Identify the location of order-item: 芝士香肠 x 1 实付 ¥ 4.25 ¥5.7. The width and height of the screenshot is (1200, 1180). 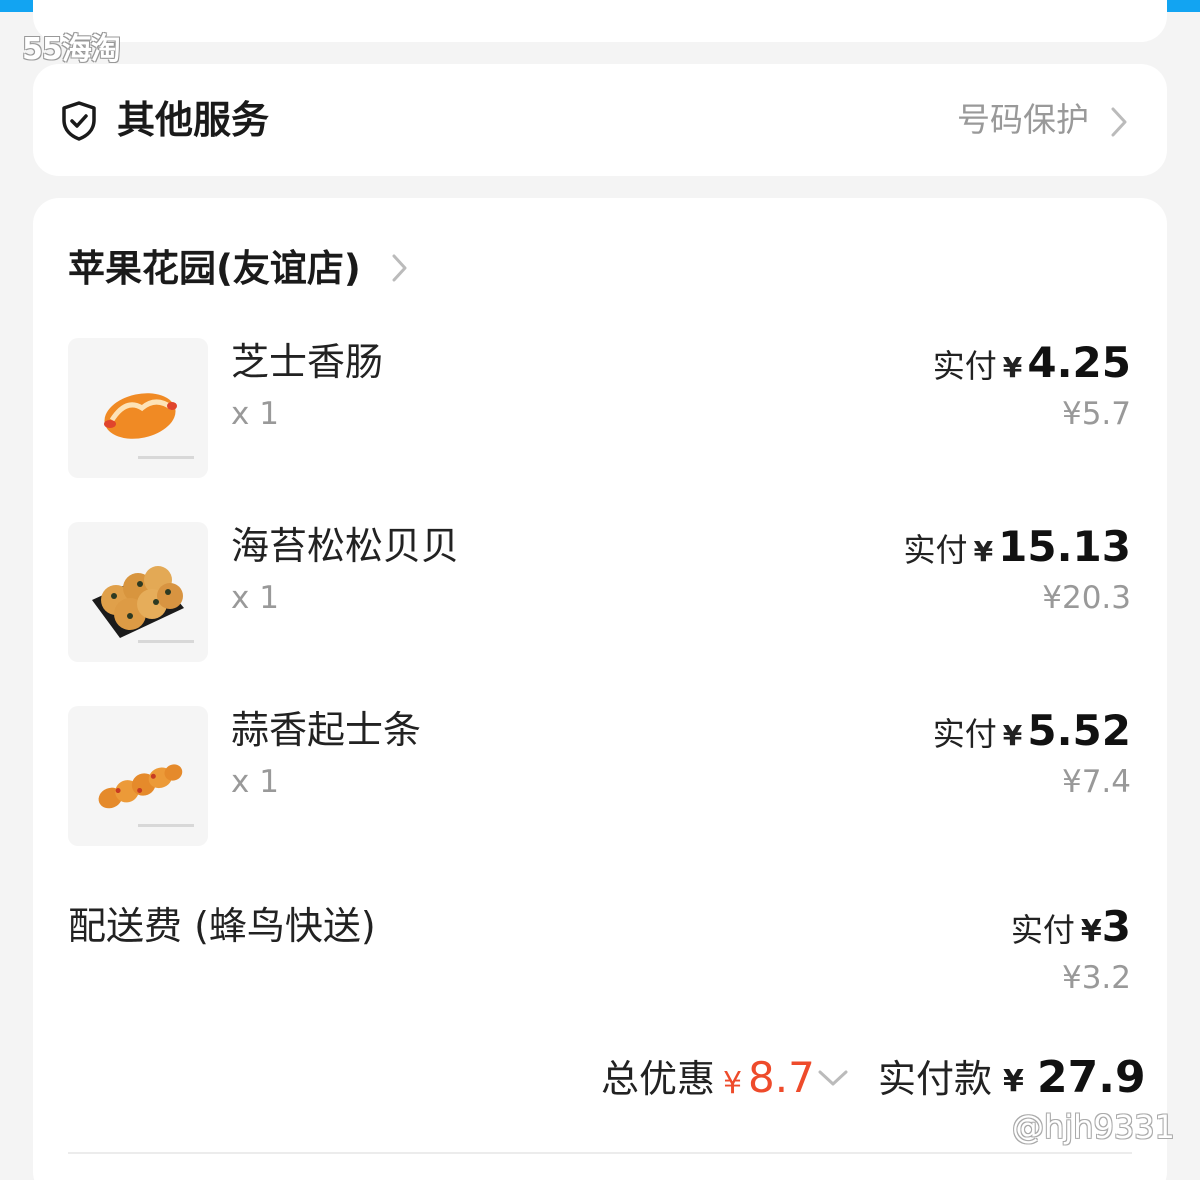
(600, 408).